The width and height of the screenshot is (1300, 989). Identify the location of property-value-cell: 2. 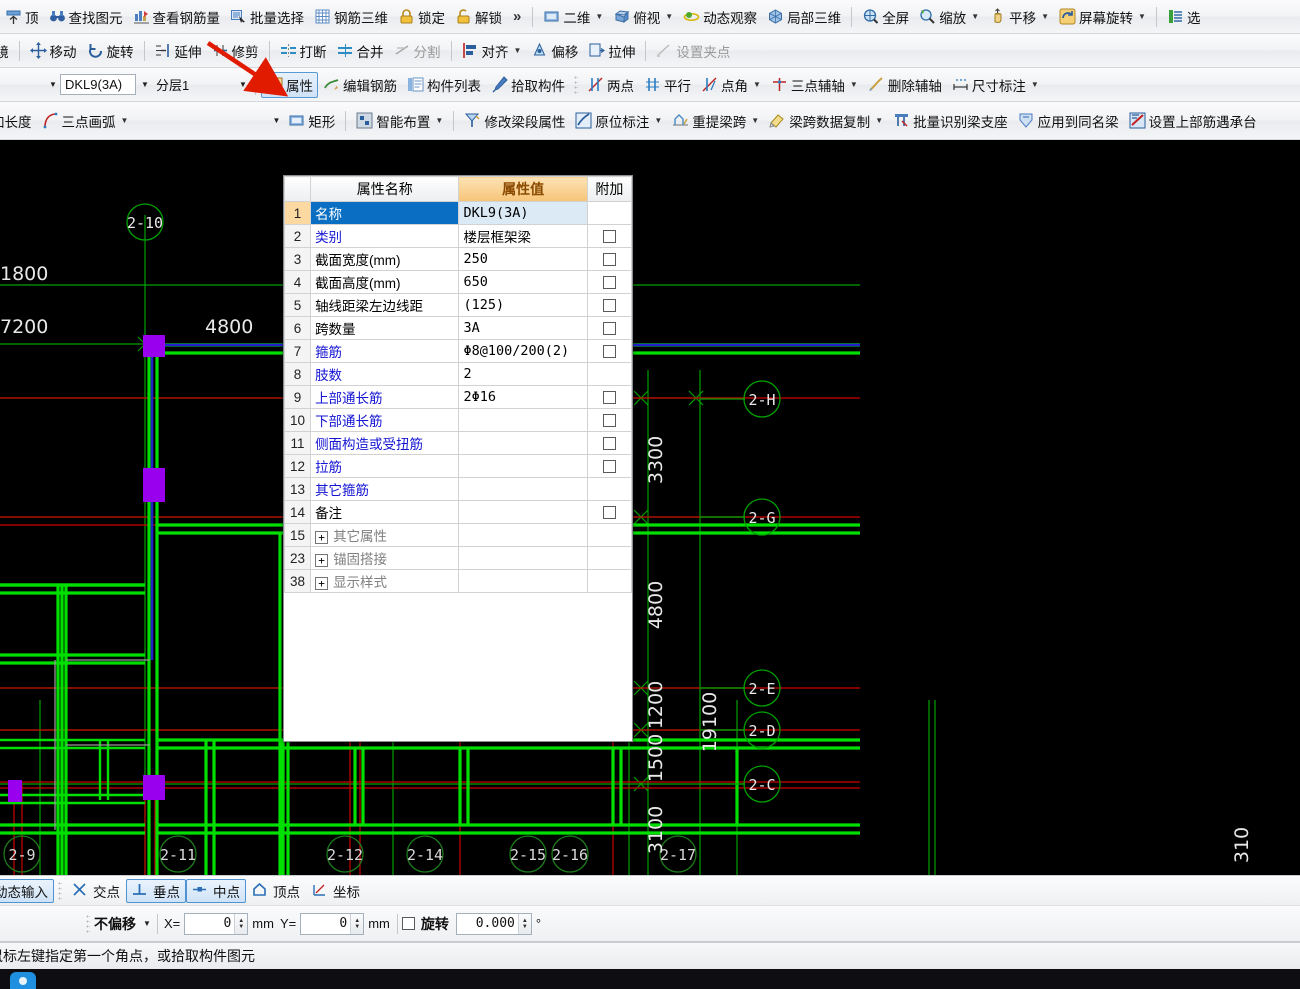
(523, 374).